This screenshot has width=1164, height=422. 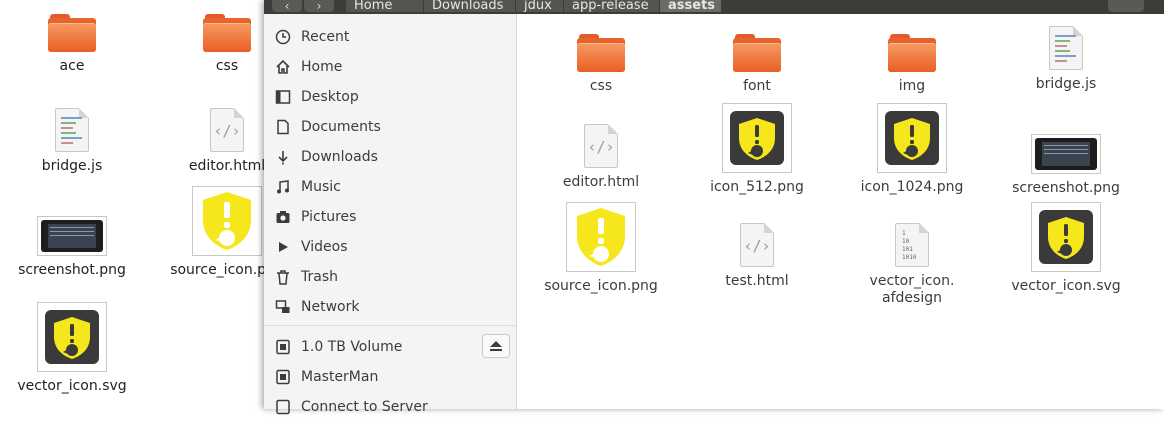 What do you see at coordinates (390, 187) in the screenshot?
I see `sidebar-item-music: Music` at bounding box center [390, 187].